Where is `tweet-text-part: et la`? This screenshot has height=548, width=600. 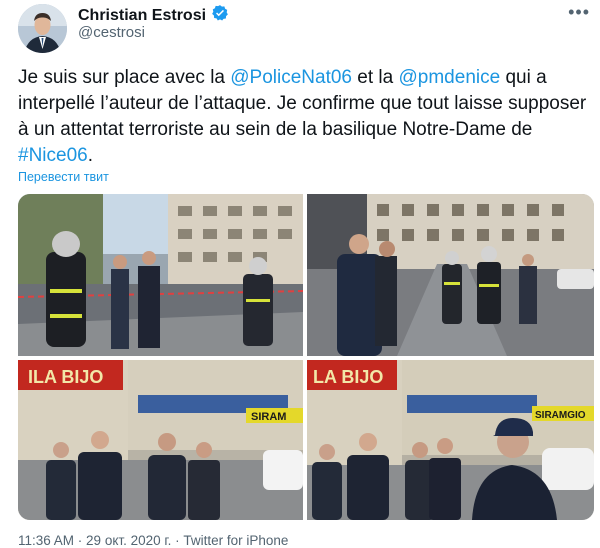
tweet-text-part: et la is located at coordinates (375, 77).